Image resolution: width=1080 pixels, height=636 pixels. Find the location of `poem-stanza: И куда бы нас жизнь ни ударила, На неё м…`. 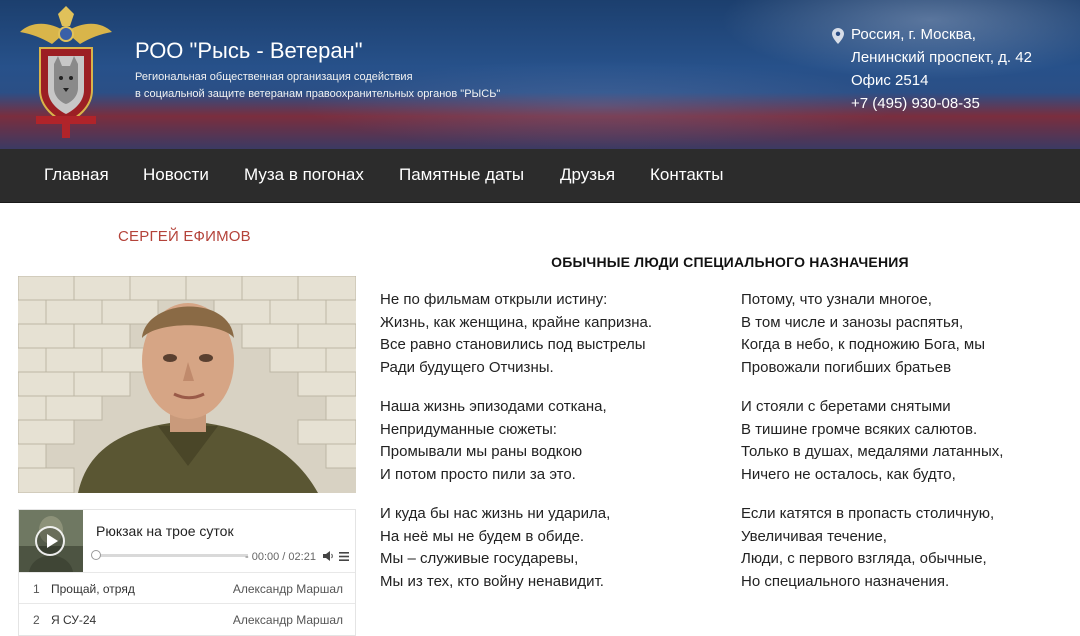

poem-stanza: И куда бы нас жизнь ни ударила, На неё м… is located at coordinates (495, 548).